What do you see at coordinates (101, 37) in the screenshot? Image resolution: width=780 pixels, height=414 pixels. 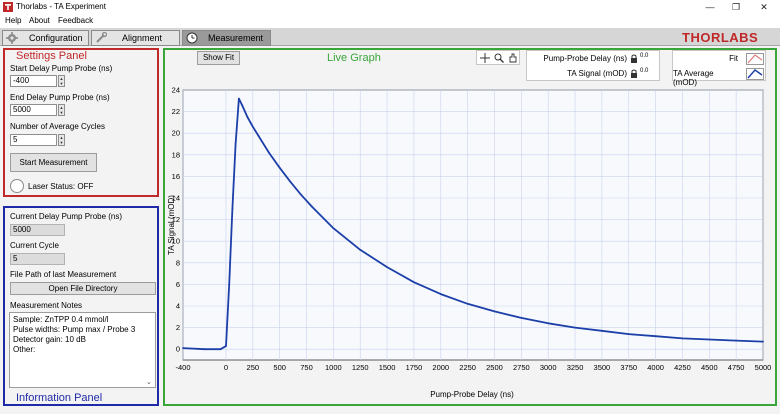 I see `wrench-icon` at bounding box center [101, 37].